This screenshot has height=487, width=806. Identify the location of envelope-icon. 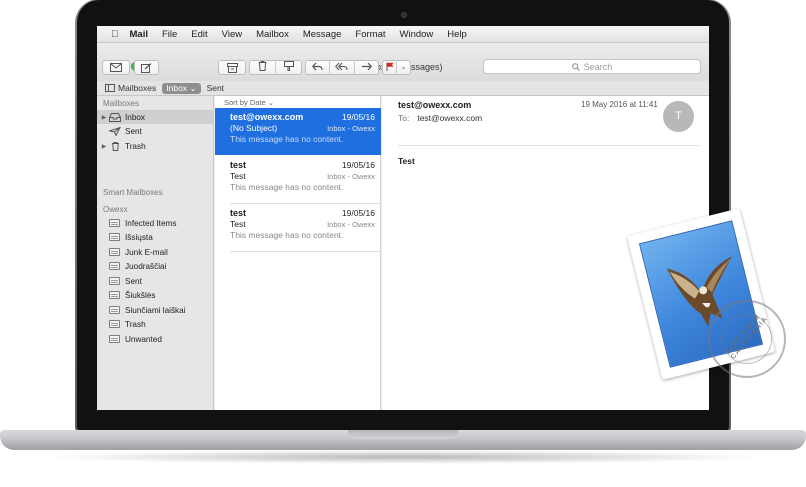
(116, 67).